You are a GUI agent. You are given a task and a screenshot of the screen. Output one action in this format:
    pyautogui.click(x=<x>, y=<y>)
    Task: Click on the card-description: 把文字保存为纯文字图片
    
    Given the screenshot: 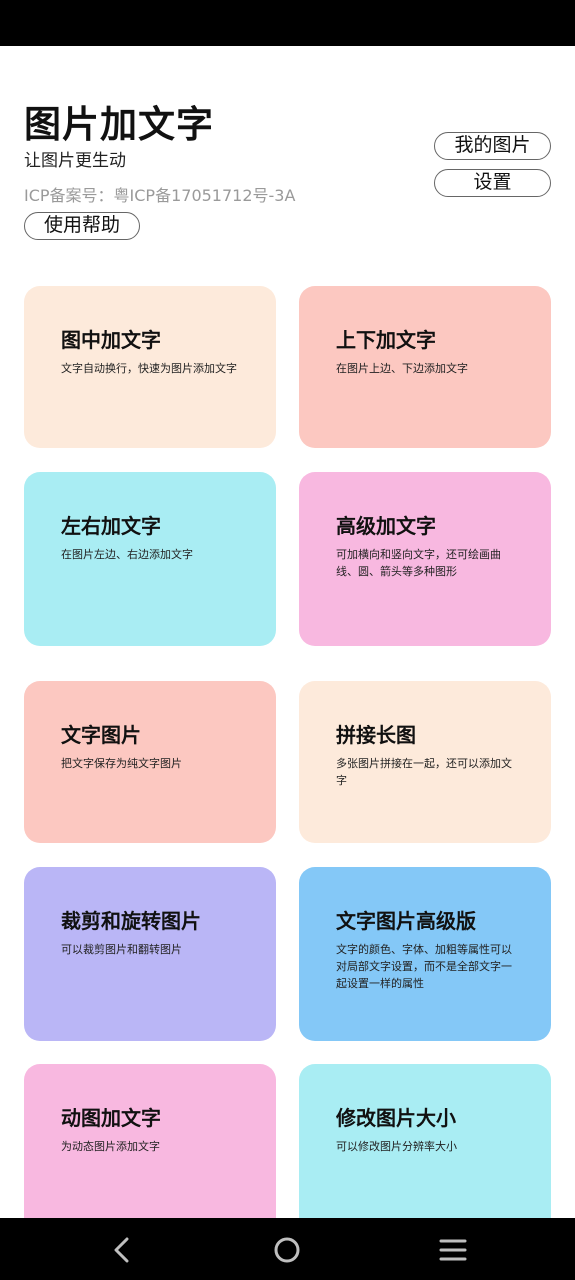 What is the action you would take?
    pyautogui.click(x=121, y=763)
    